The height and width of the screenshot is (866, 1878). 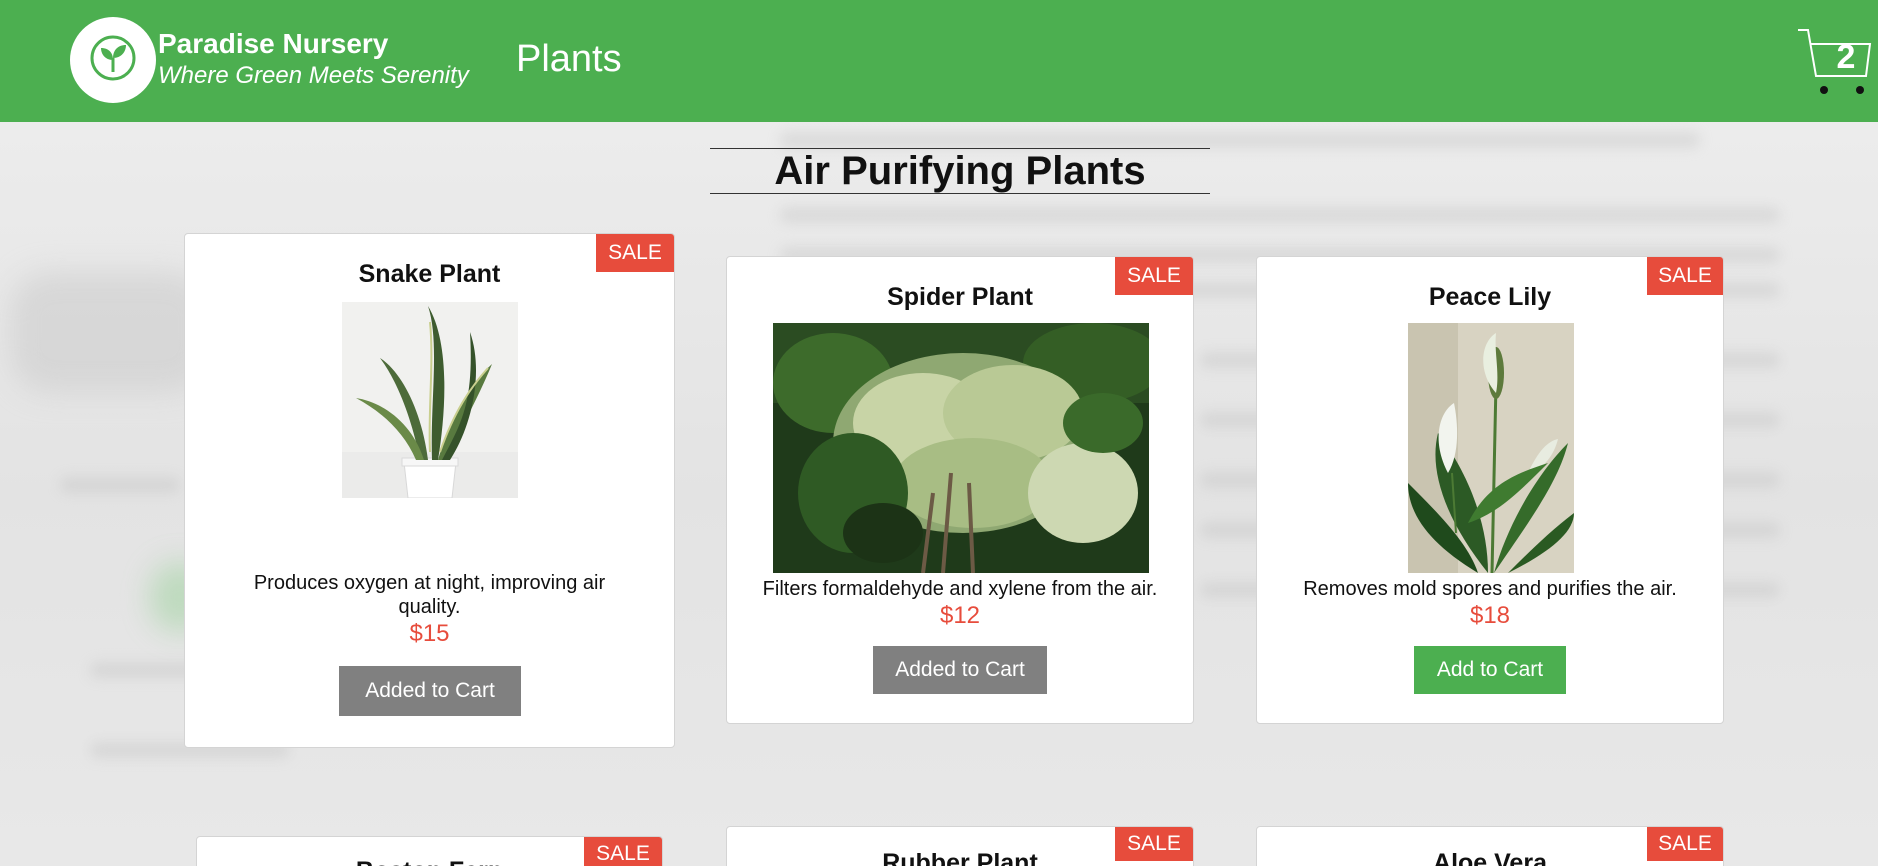 I want to click on sprout-icon, so click(x=113, y=60).